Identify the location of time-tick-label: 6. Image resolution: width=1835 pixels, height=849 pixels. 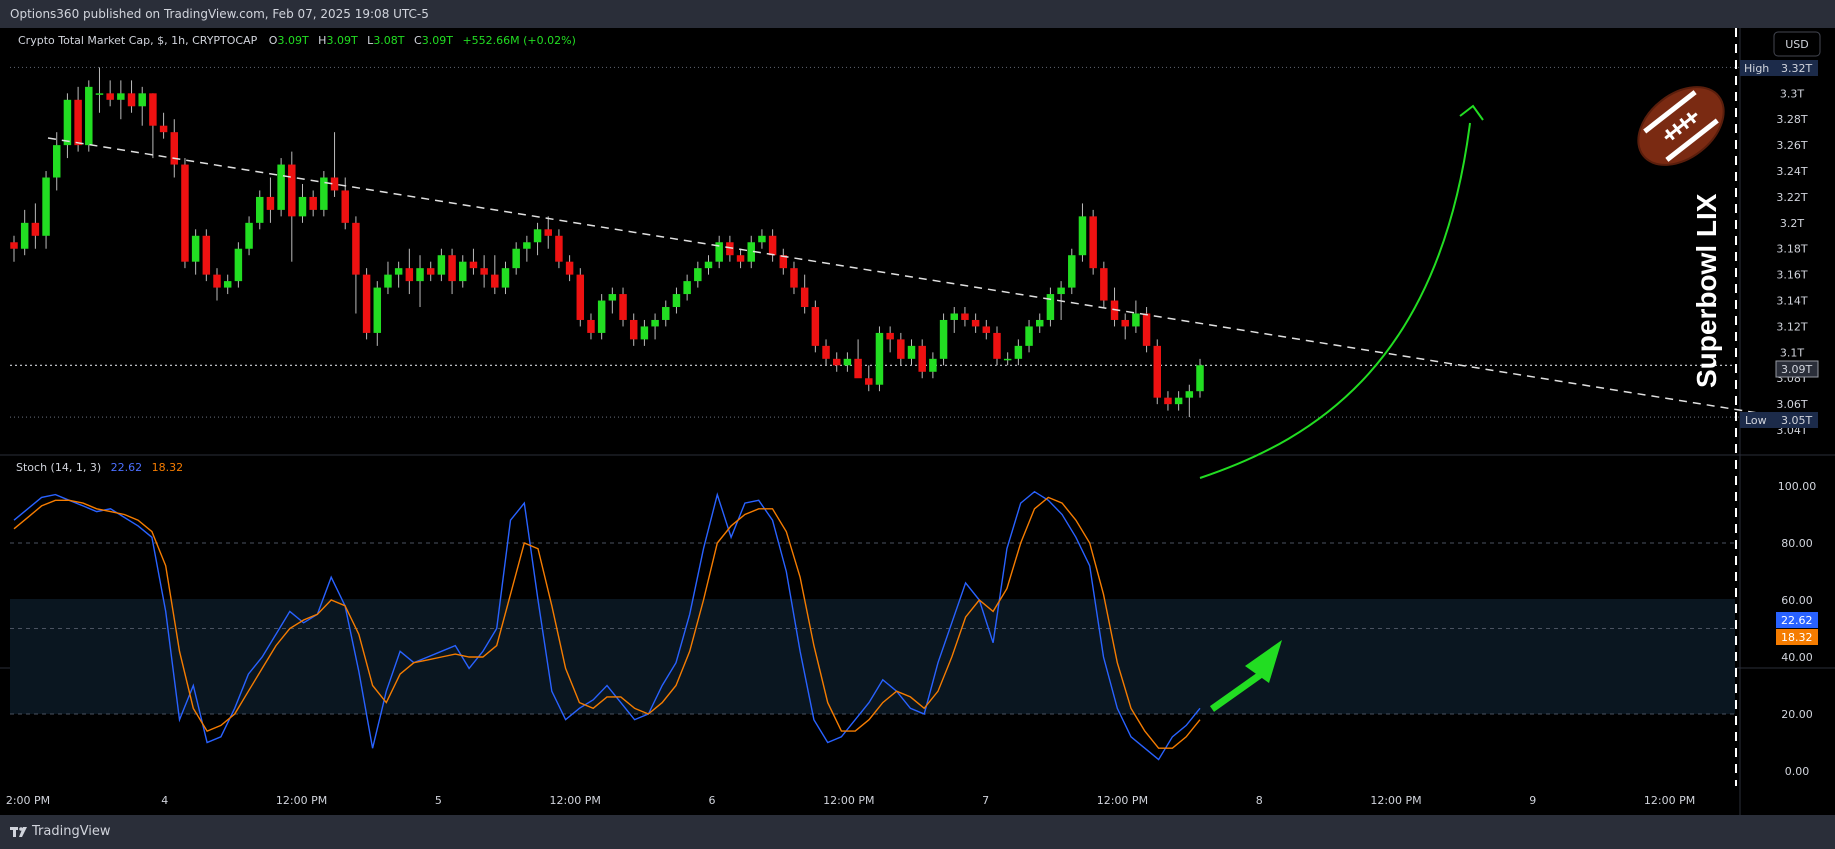
(712, 800).